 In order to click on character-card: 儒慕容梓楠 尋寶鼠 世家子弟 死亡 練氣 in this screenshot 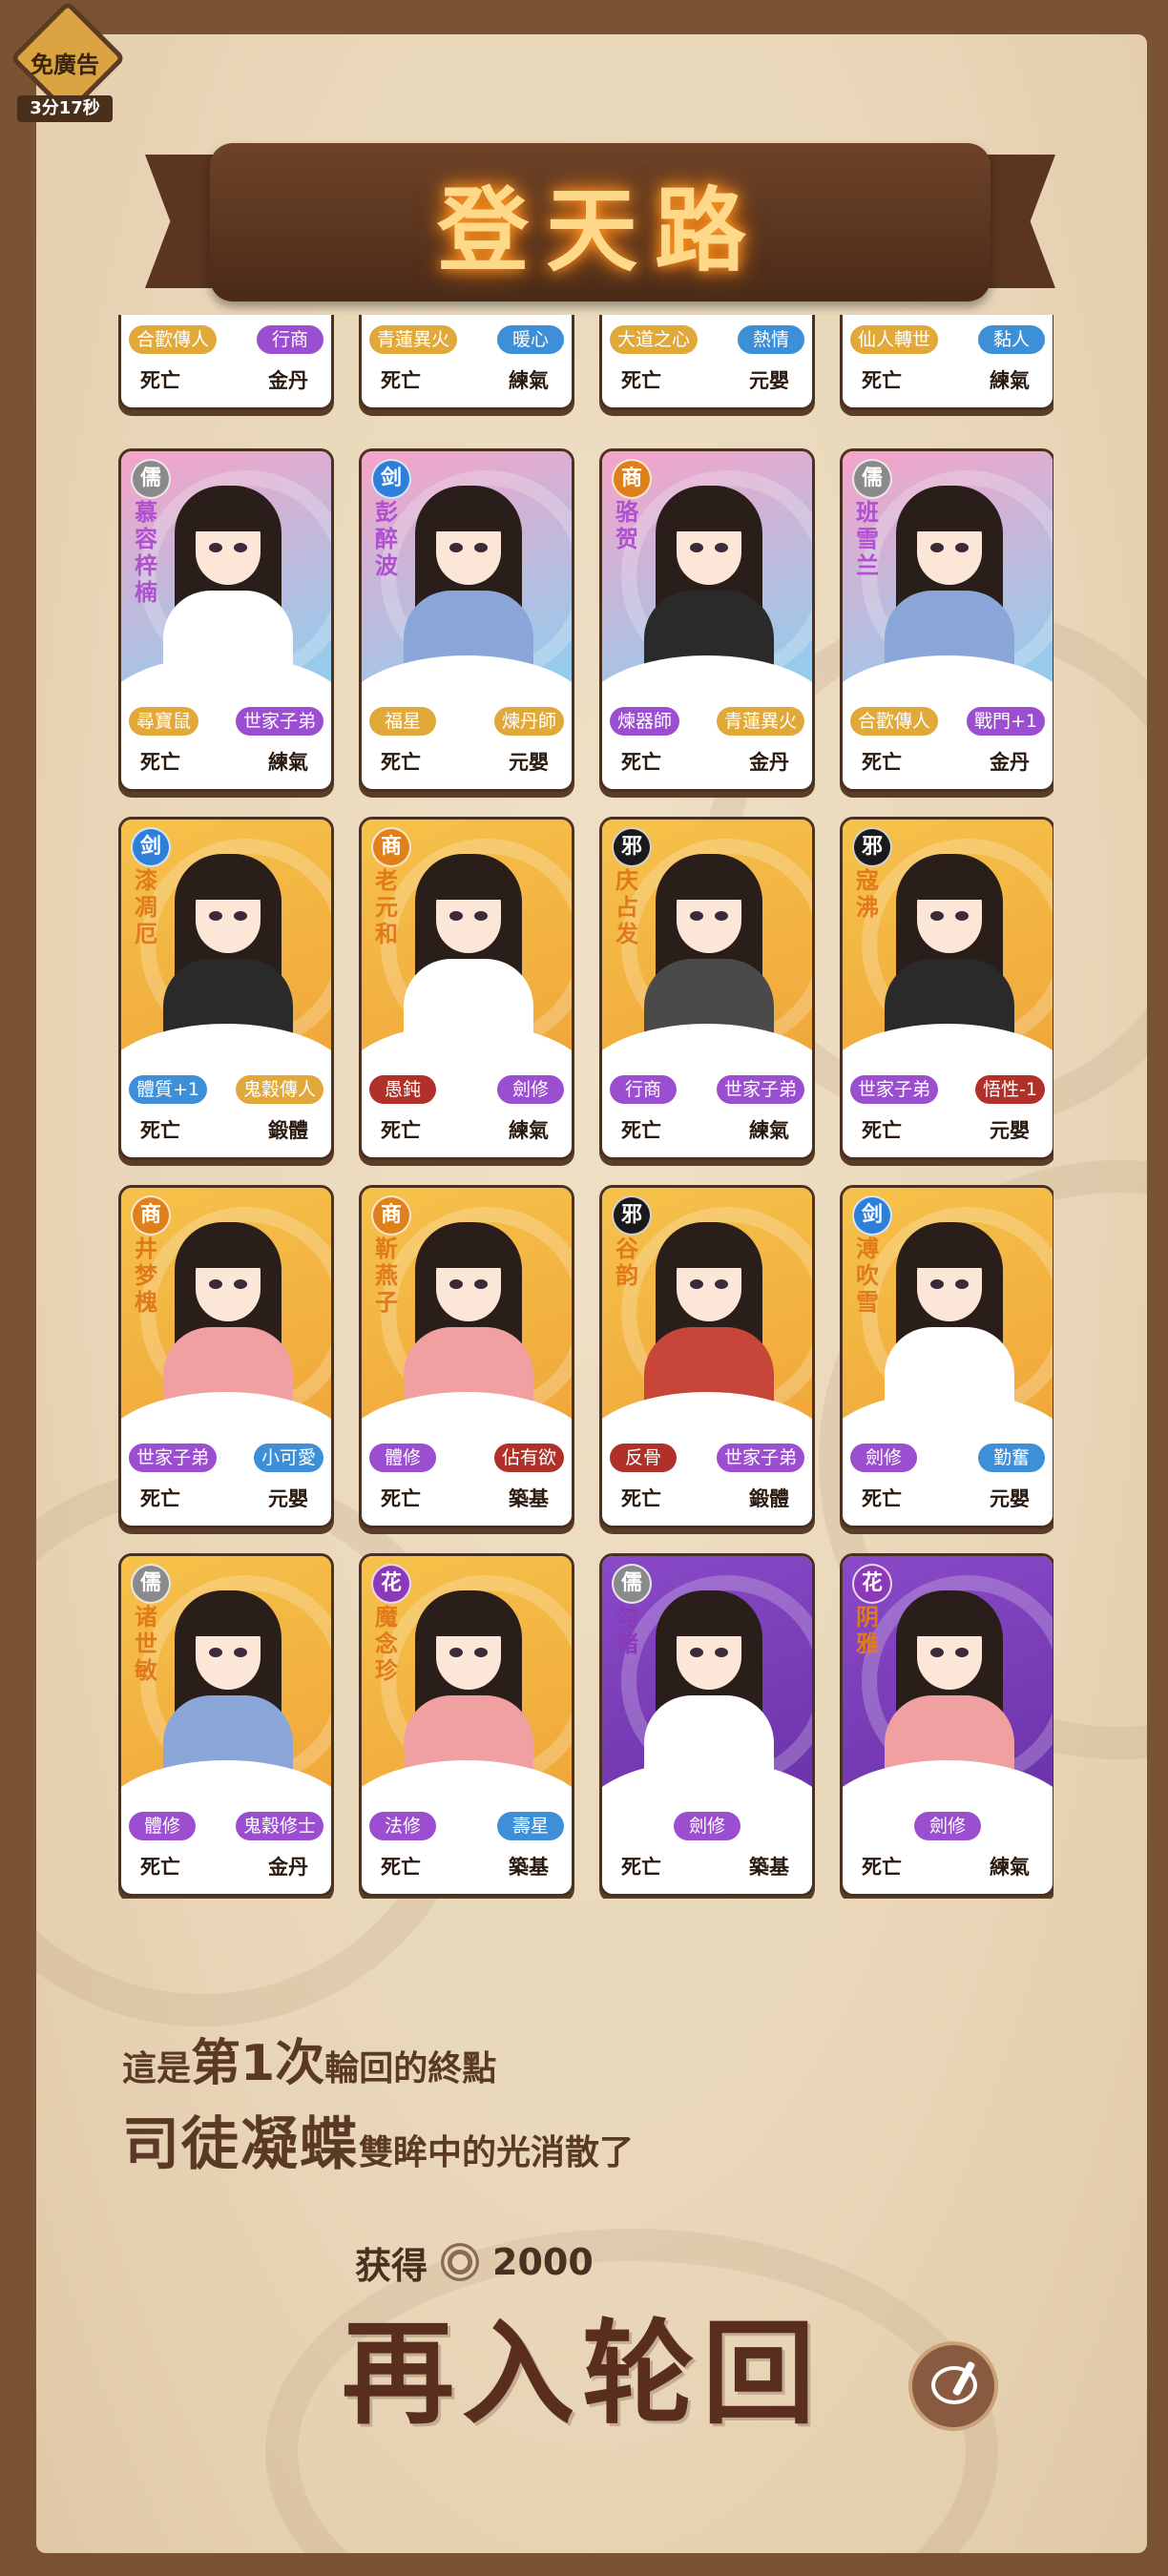, I will do `click(226, 620)`.